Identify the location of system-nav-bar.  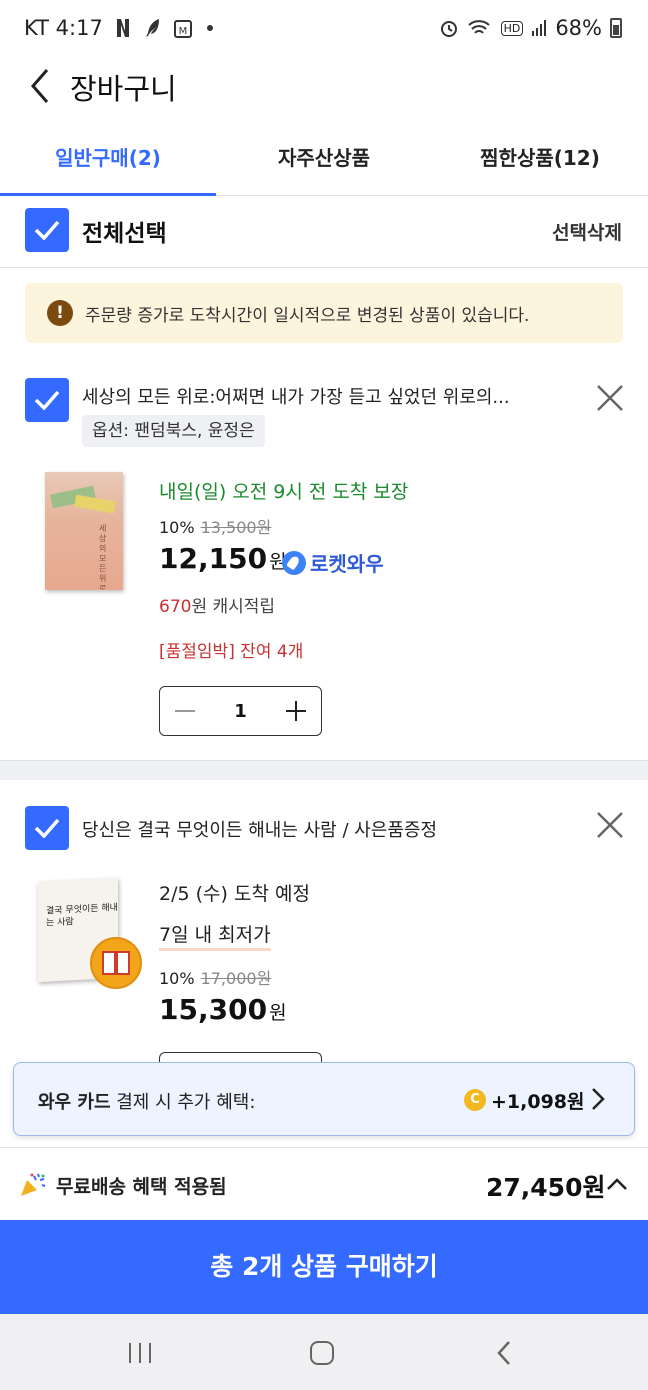
(324, 1352).